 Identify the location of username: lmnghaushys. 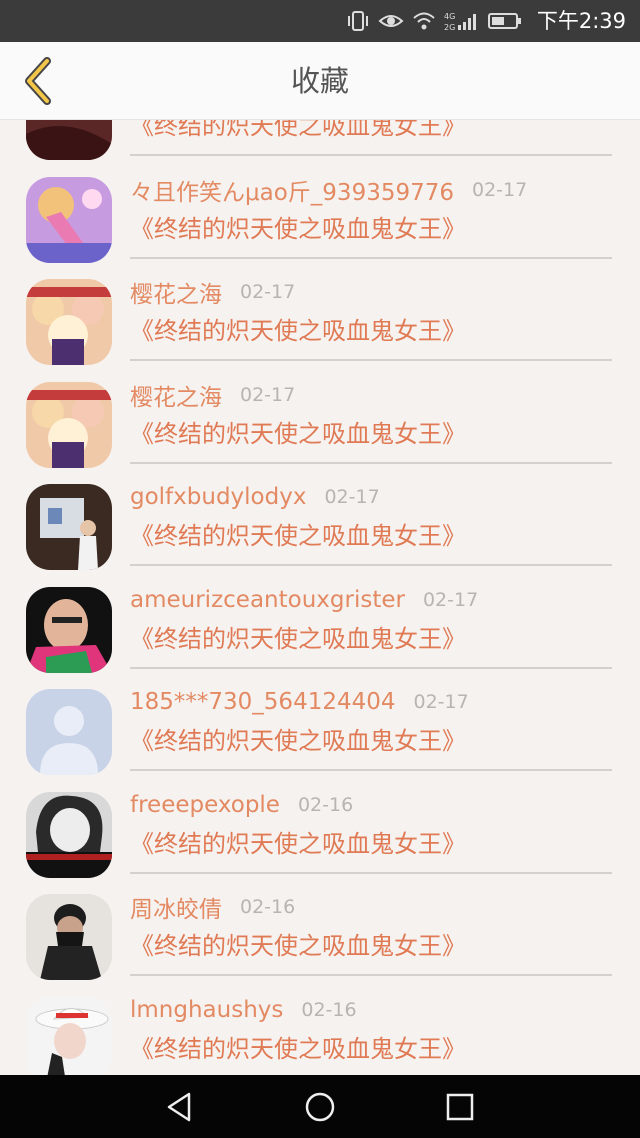
(207, 1009).